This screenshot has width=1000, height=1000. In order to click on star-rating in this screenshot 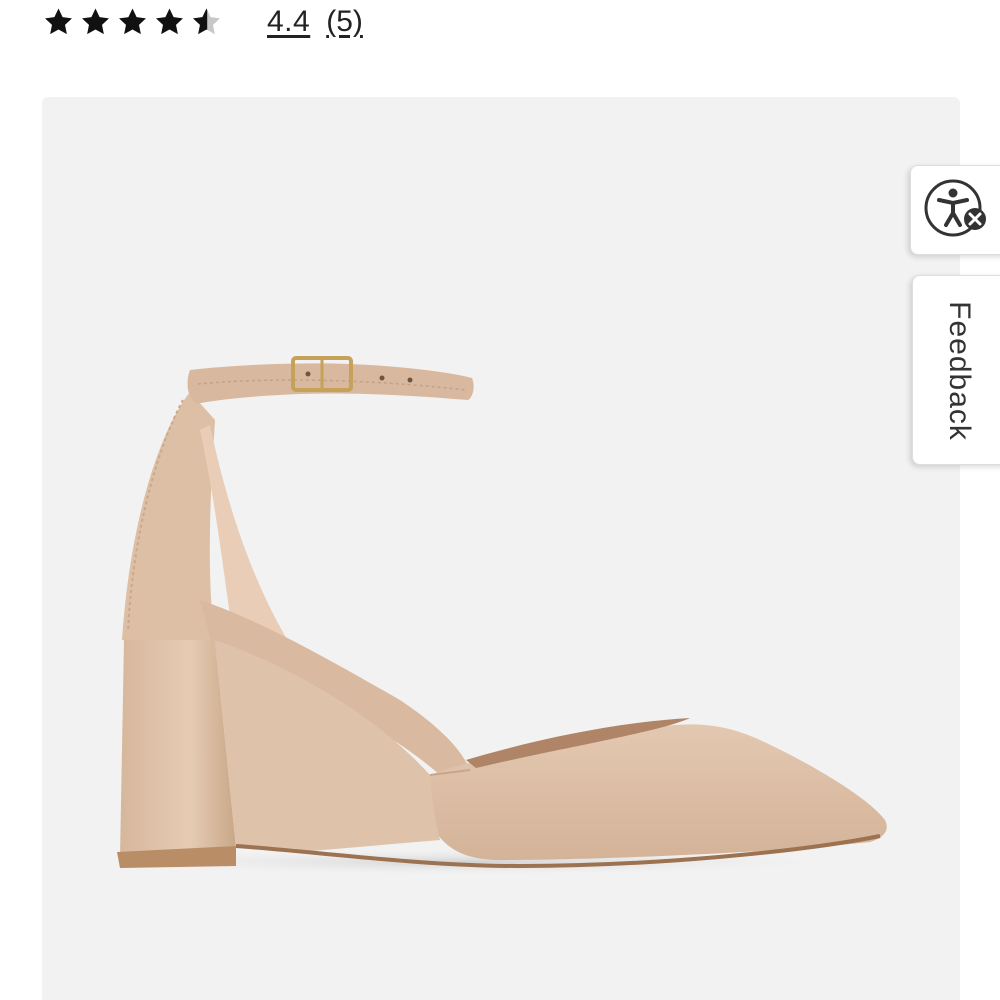, I will do `click(132, 22)`.